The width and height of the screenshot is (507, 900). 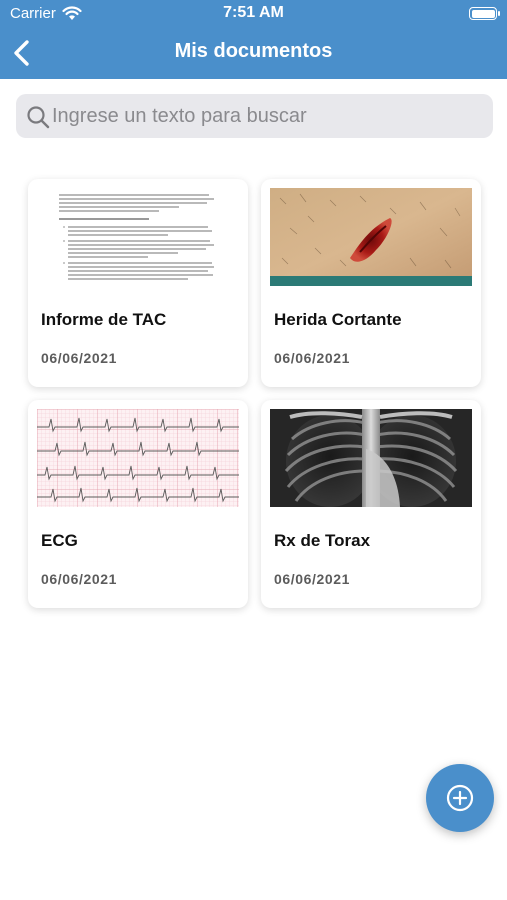 What do you see at coordinates (59, 540) in the screenshot?
I see `document-name: ECG` at bounding box center [59, 540].